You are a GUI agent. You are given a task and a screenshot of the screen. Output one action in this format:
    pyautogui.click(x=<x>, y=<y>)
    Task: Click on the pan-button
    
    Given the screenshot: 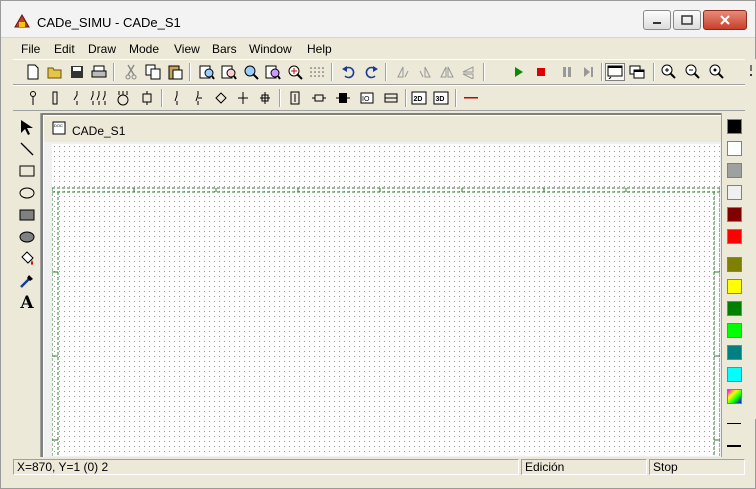 What is the action you would take?
    pyautogui.click(x=295, y=72)
    